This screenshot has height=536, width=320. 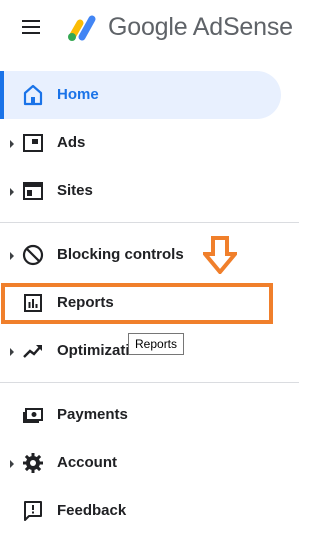 I want to click on sidebar-item-payments: Payments, so click(x=149, y=415).